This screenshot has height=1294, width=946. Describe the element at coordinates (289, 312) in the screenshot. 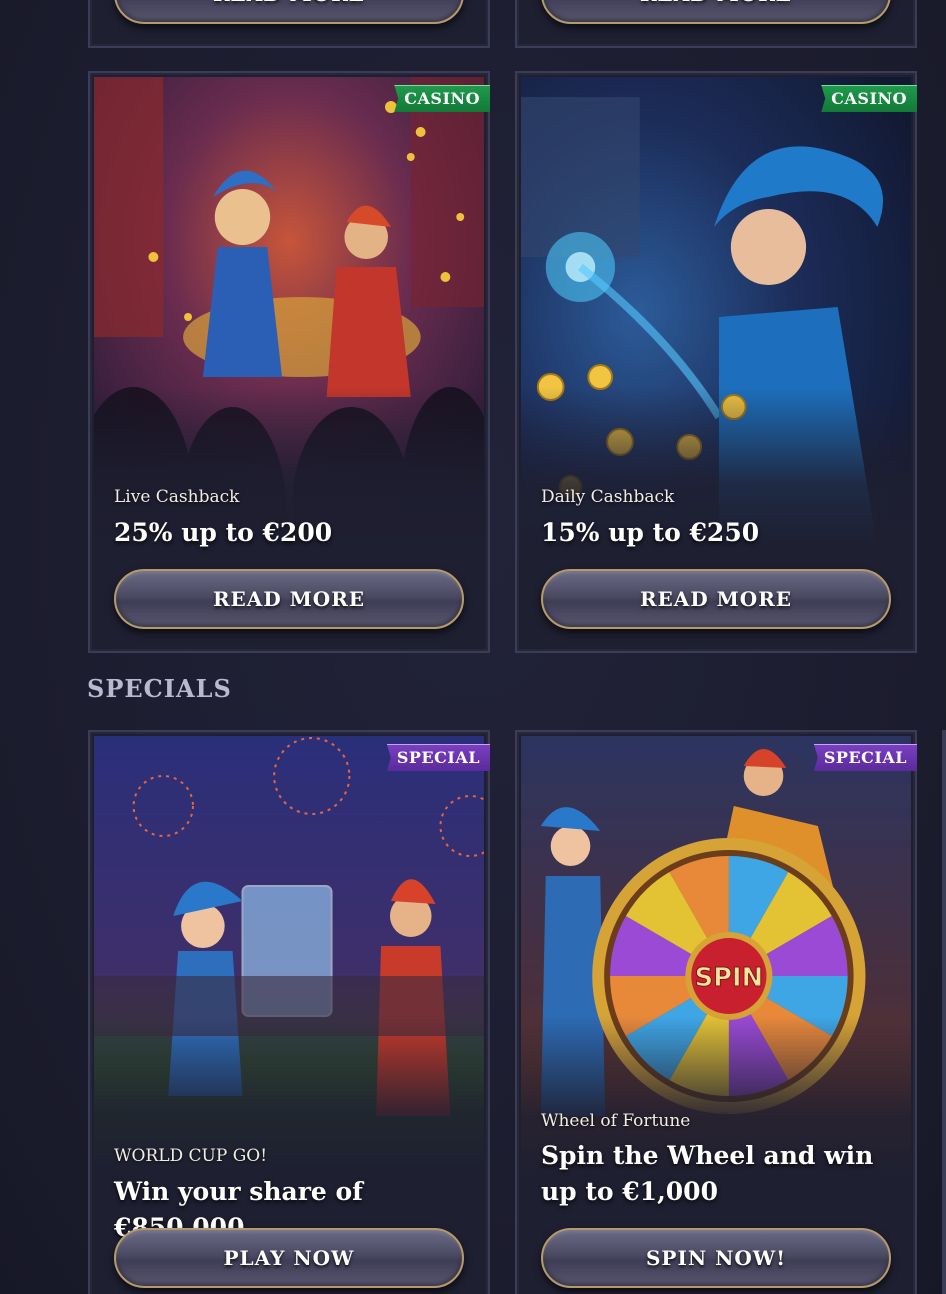

I see `promo-art-jesters-coins` at that location.